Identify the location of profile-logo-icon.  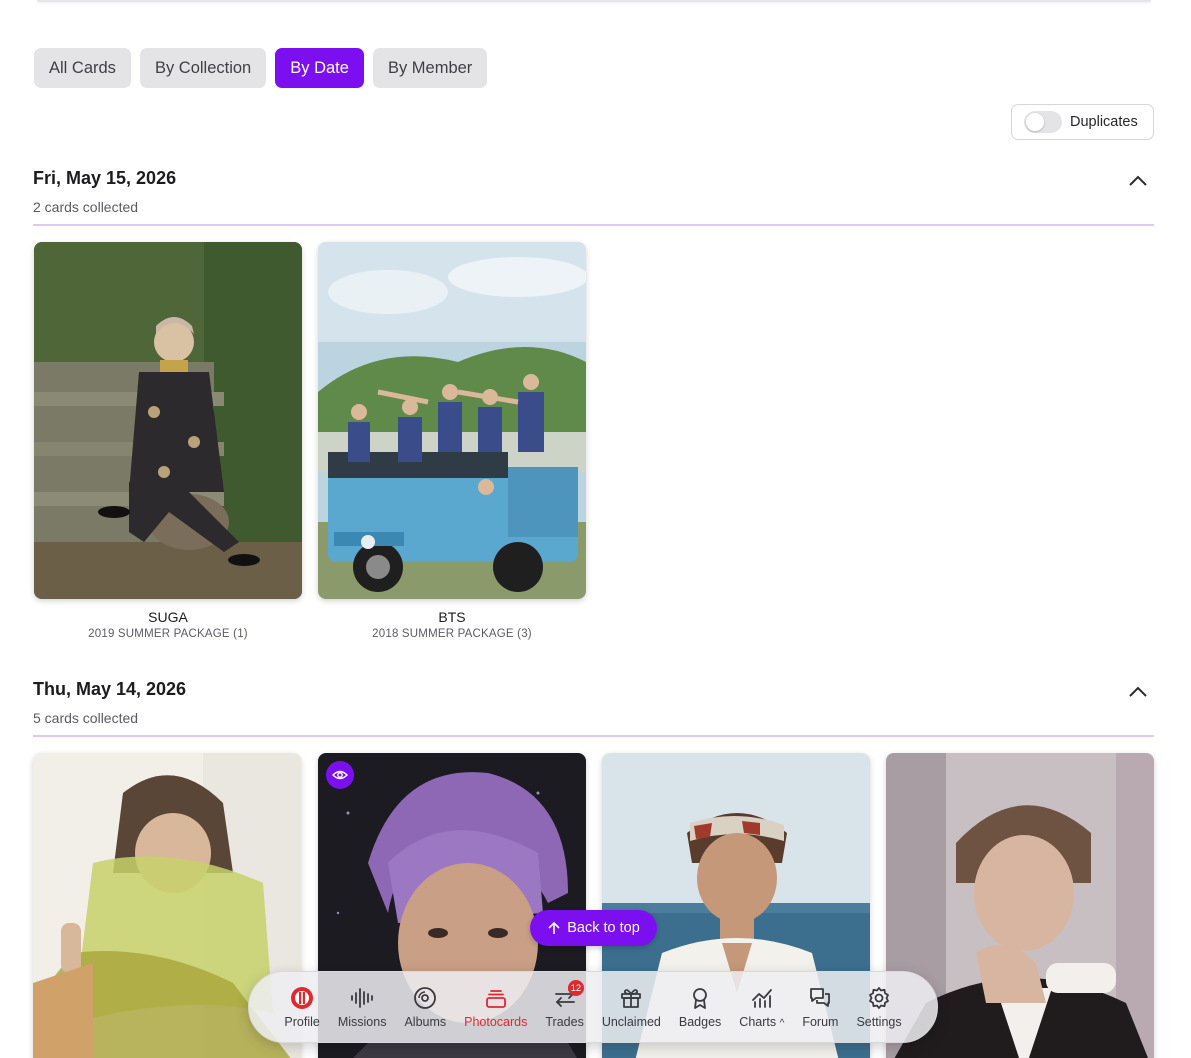
(302, 997).